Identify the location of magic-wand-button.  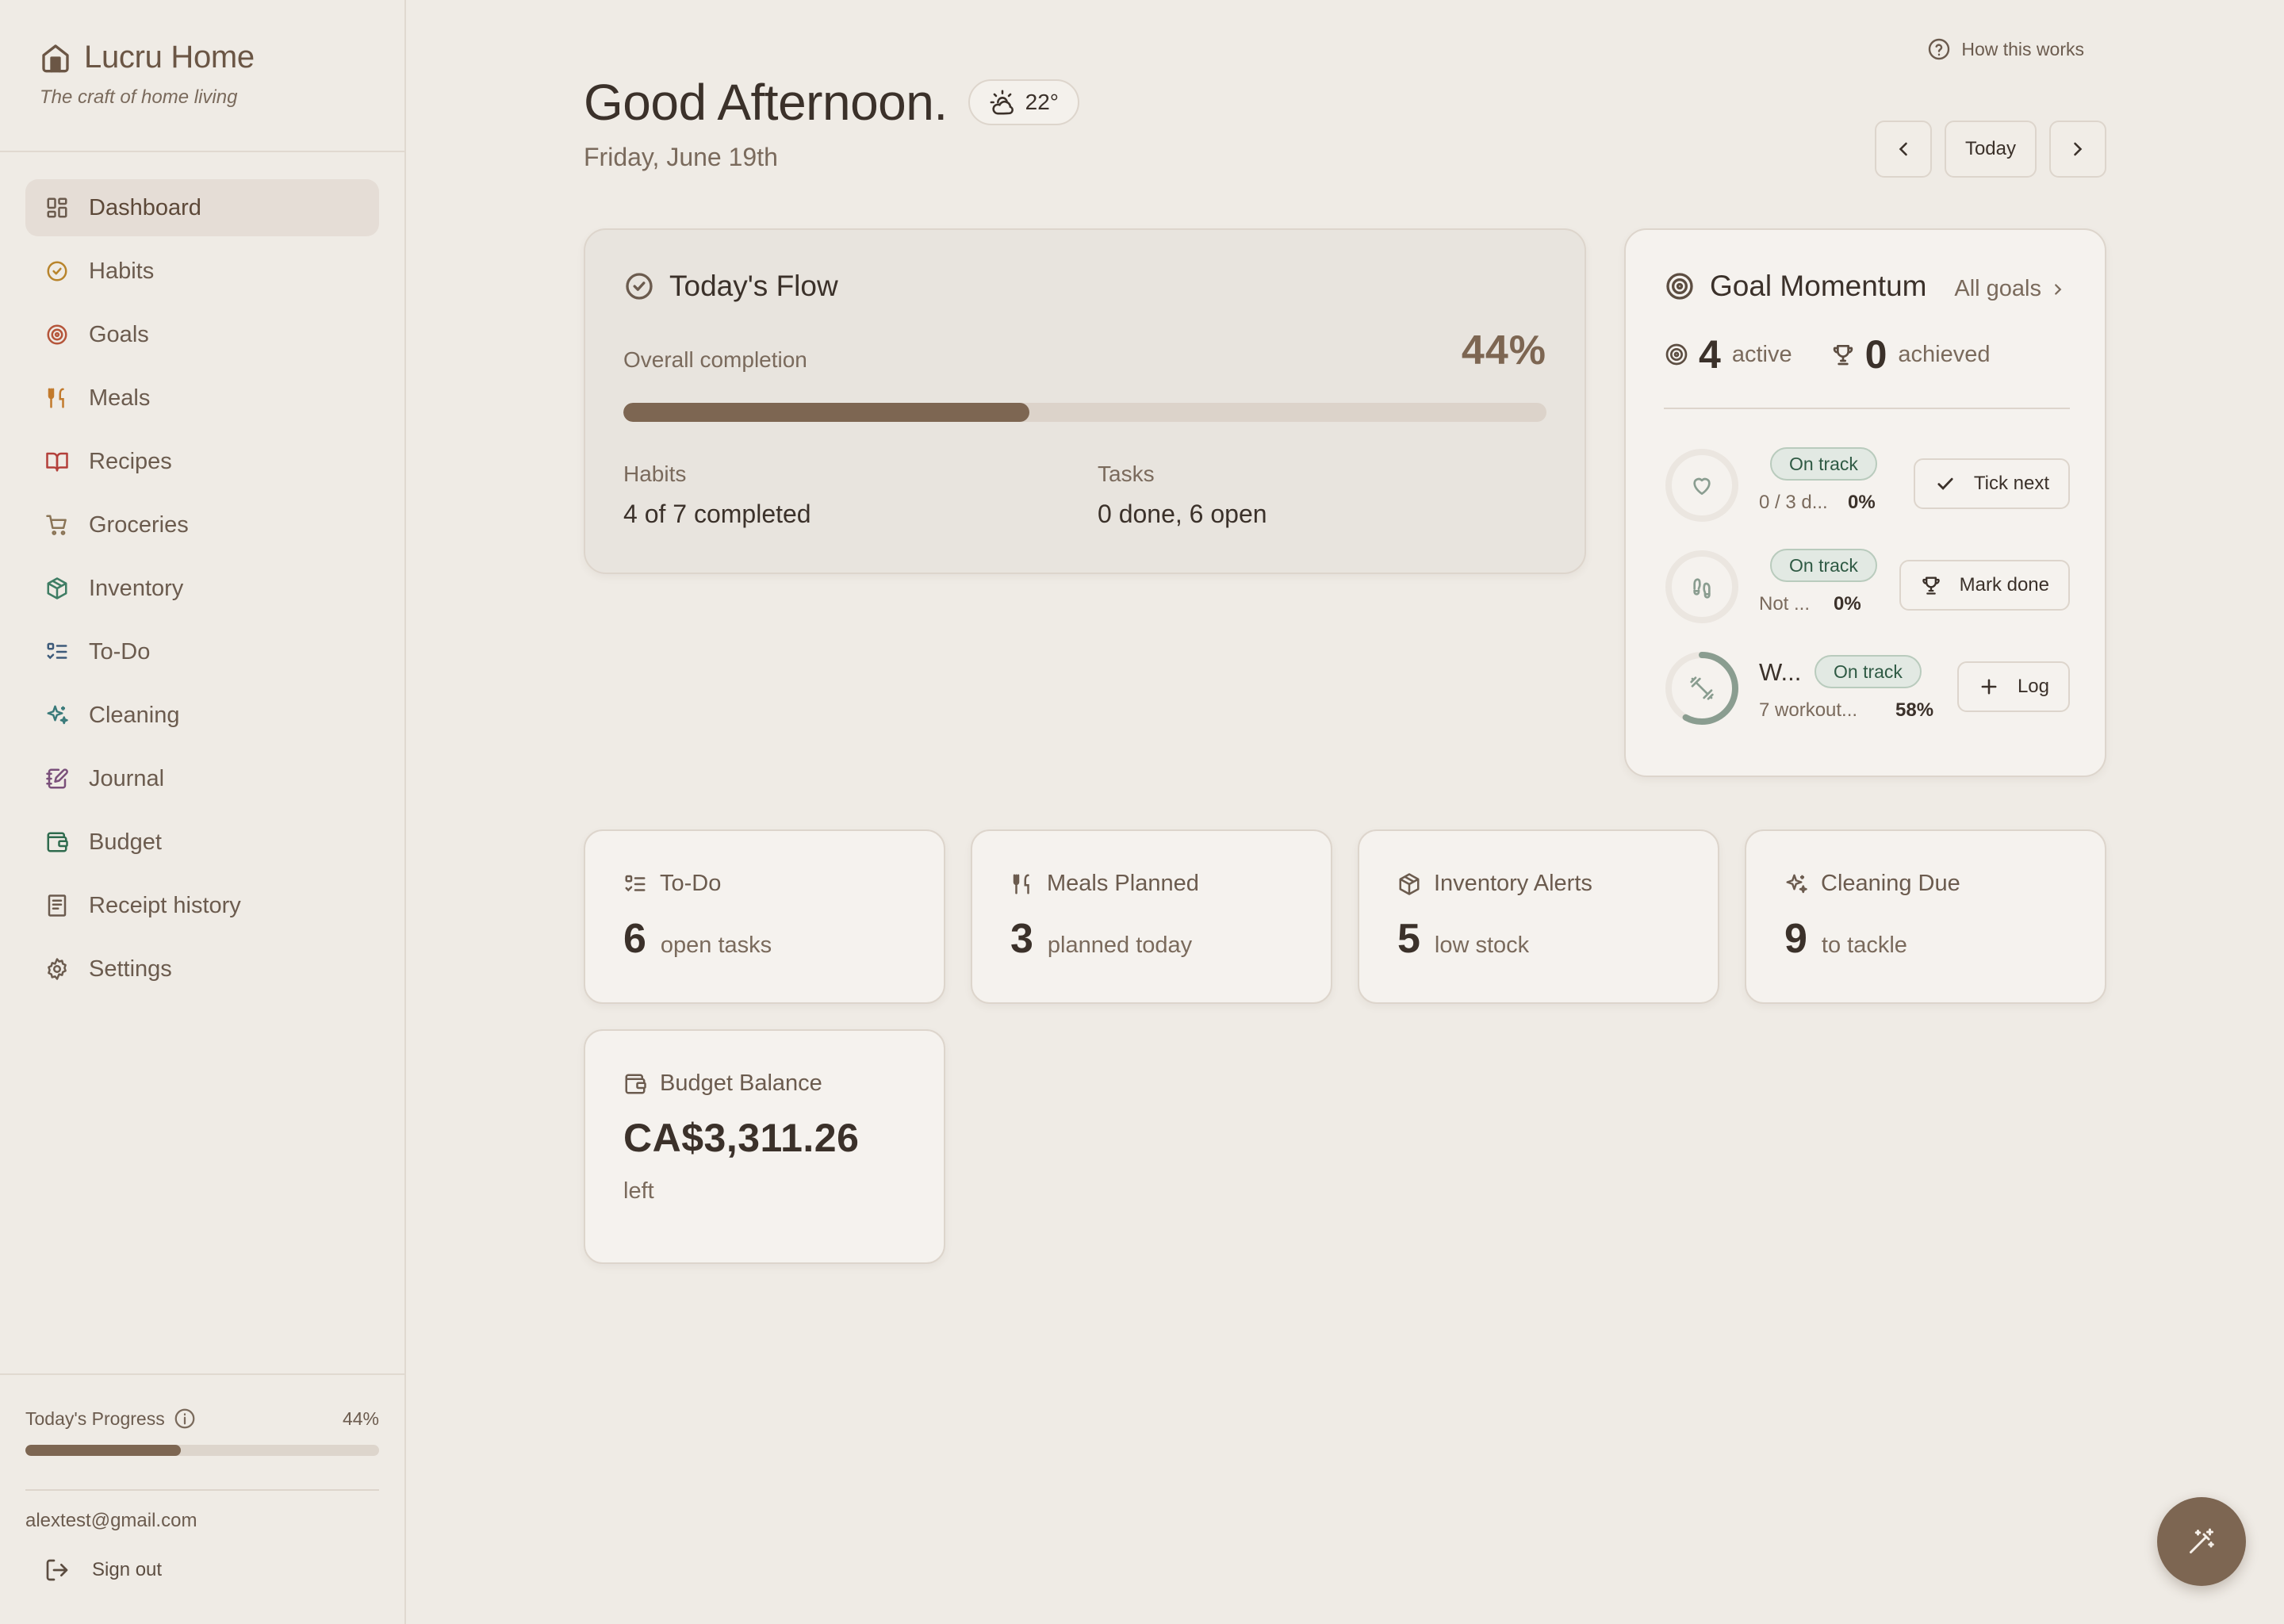
(2201, 1541).